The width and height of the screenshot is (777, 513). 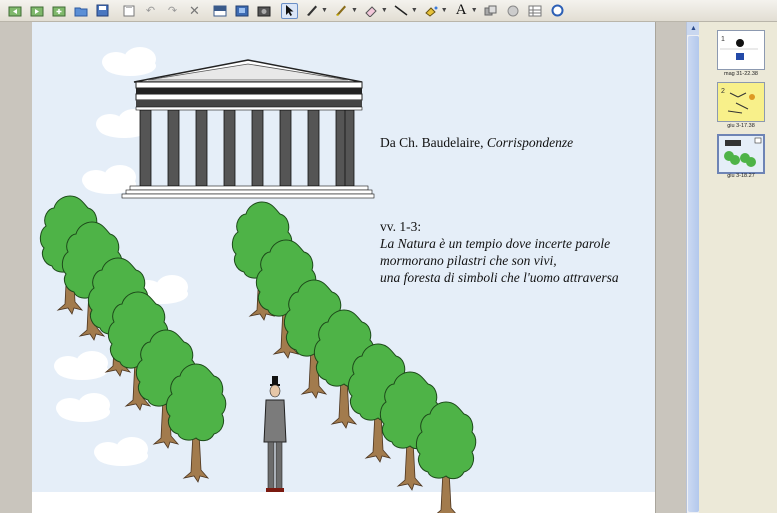 What do you see at coordinates (14, 11) in the screenshot?
I see `previous-page-icon` at bounding box center [14, 11].